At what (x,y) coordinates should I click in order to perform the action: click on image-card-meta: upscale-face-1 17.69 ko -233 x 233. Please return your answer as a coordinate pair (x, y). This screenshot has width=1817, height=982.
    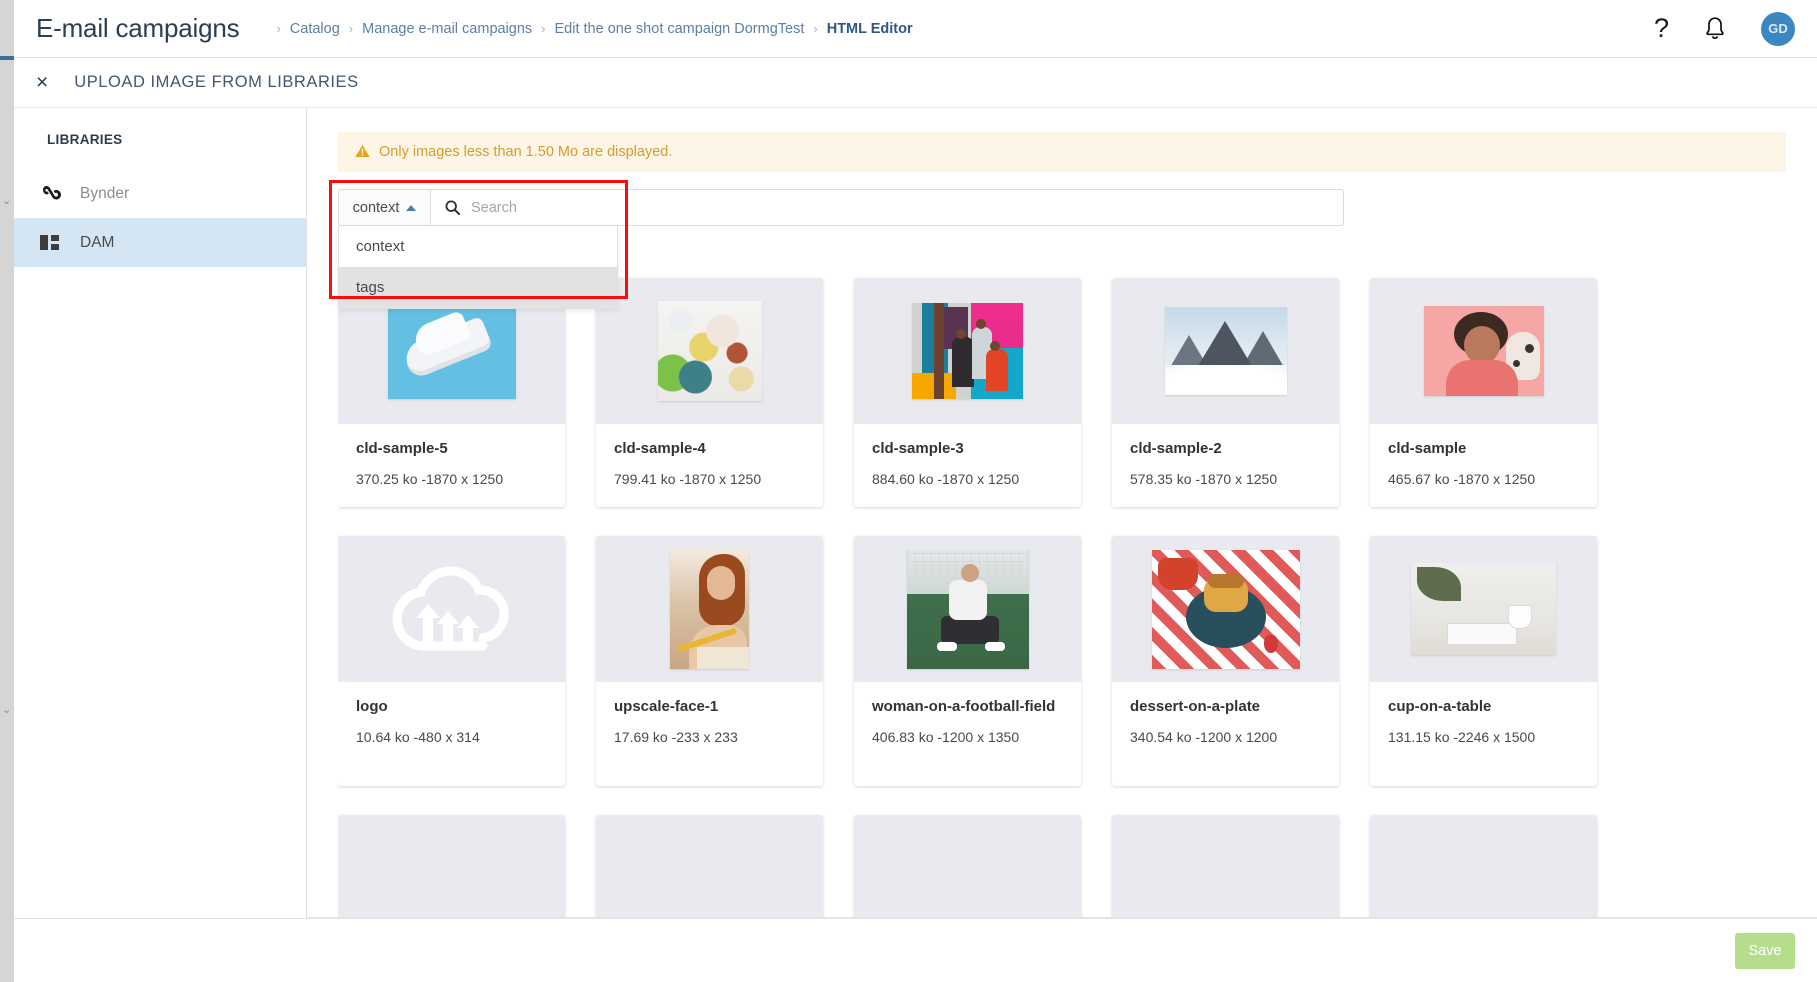
    Looking at the image, I should click on (709, 734).